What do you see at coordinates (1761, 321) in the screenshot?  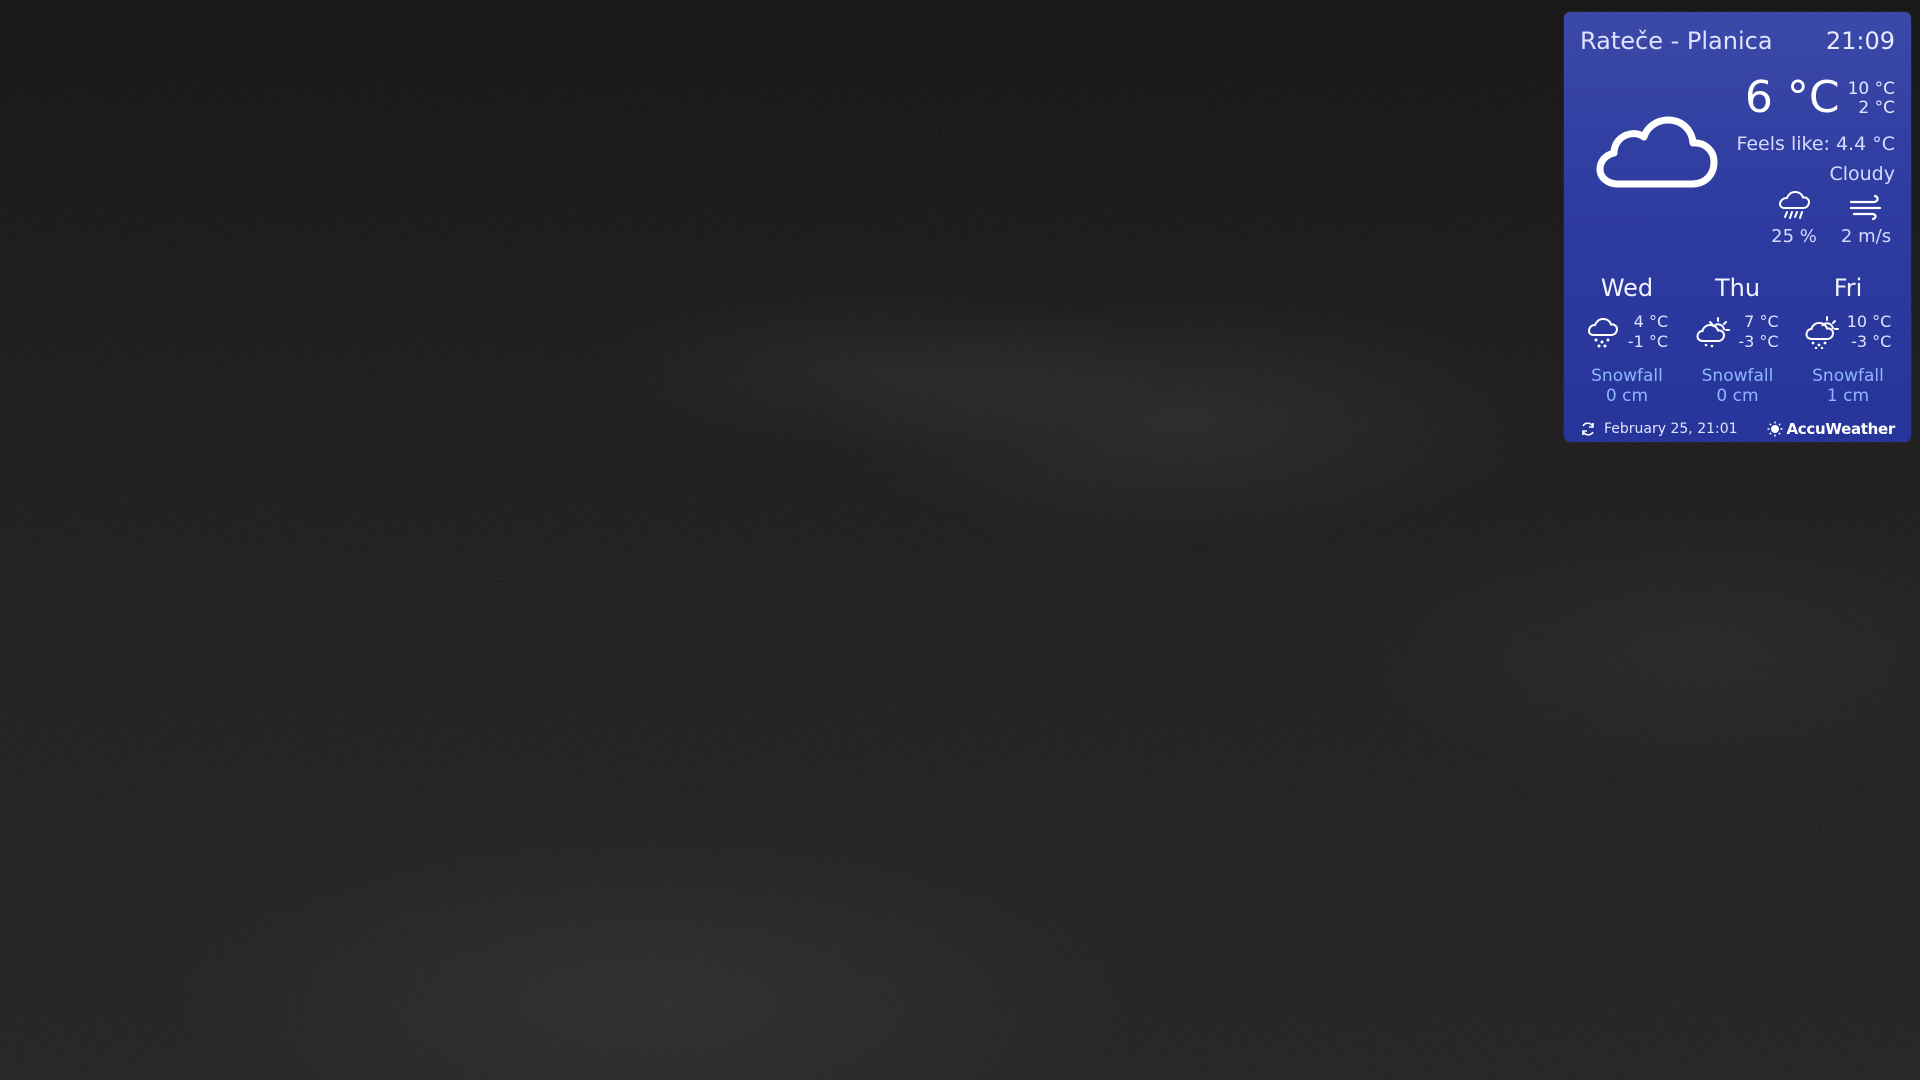 I see `forecast-high: 7 °C` at bounding box center [1761, 321].